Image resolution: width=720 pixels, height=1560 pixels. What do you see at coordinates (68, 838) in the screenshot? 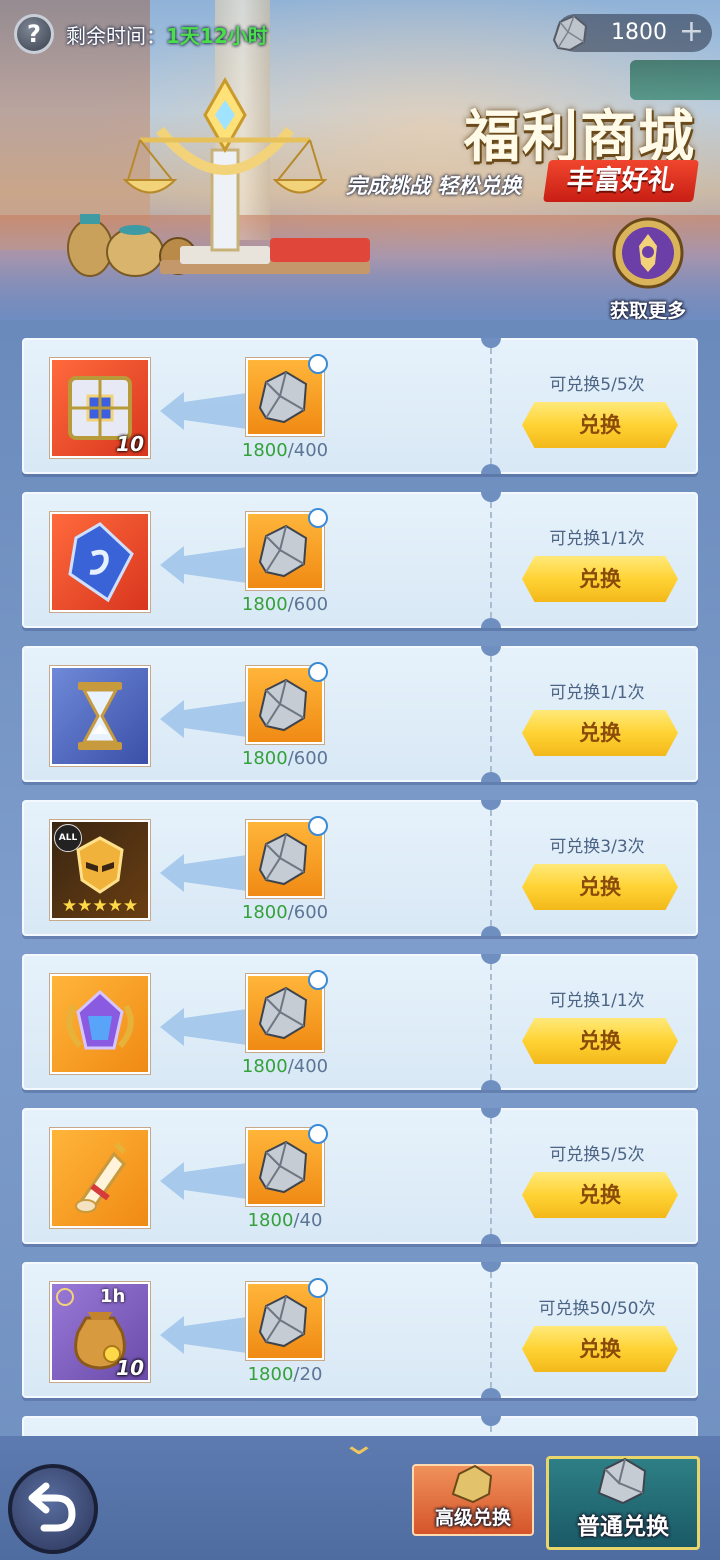
I see `all-badge: ALL` at bounding box center [68, 838].